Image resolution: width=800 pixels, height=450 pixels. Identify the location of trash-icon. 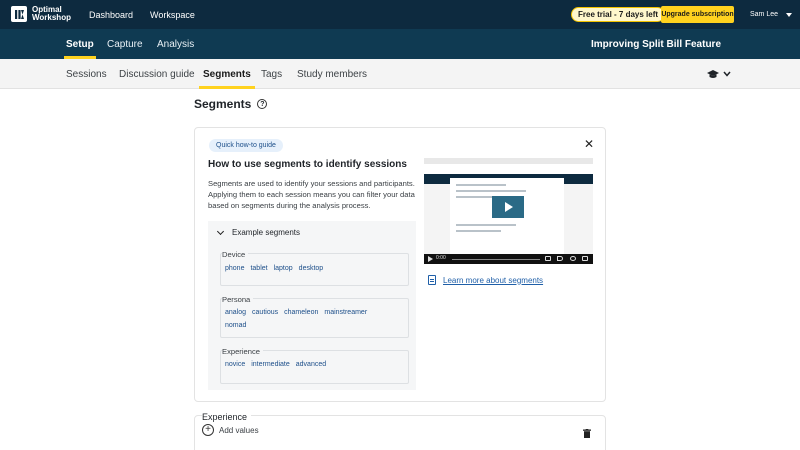
(587, 433).